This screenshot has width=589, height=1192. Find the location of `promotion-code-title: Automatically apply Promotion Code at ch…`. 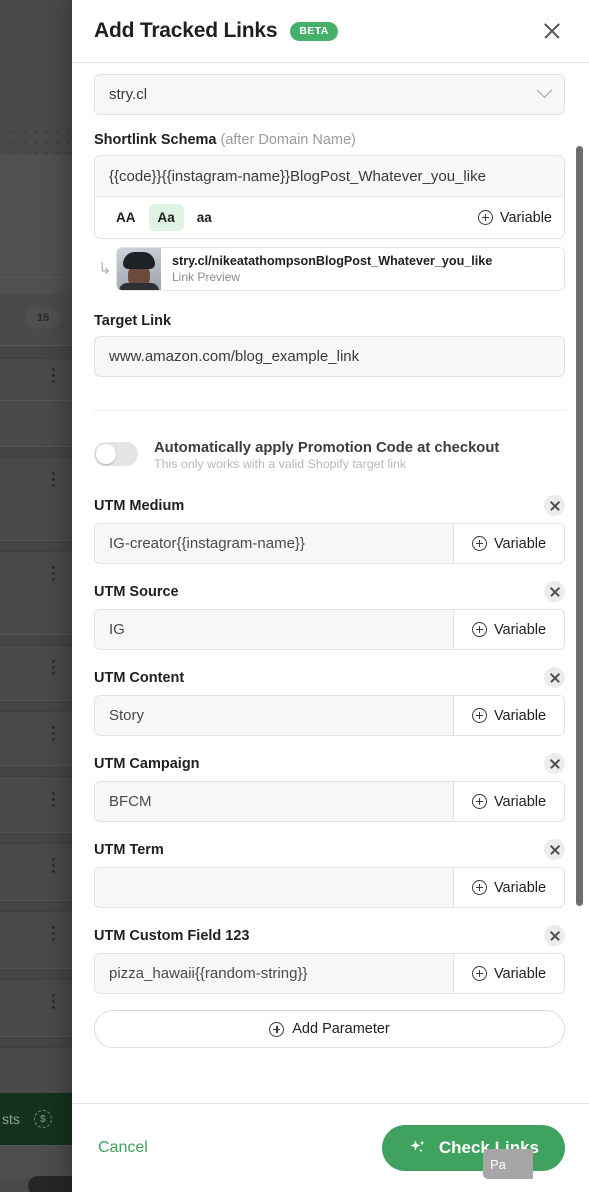

promotion-code-title: Automatically apply Promotion Code at ch… is located at coordinates (327, 448).